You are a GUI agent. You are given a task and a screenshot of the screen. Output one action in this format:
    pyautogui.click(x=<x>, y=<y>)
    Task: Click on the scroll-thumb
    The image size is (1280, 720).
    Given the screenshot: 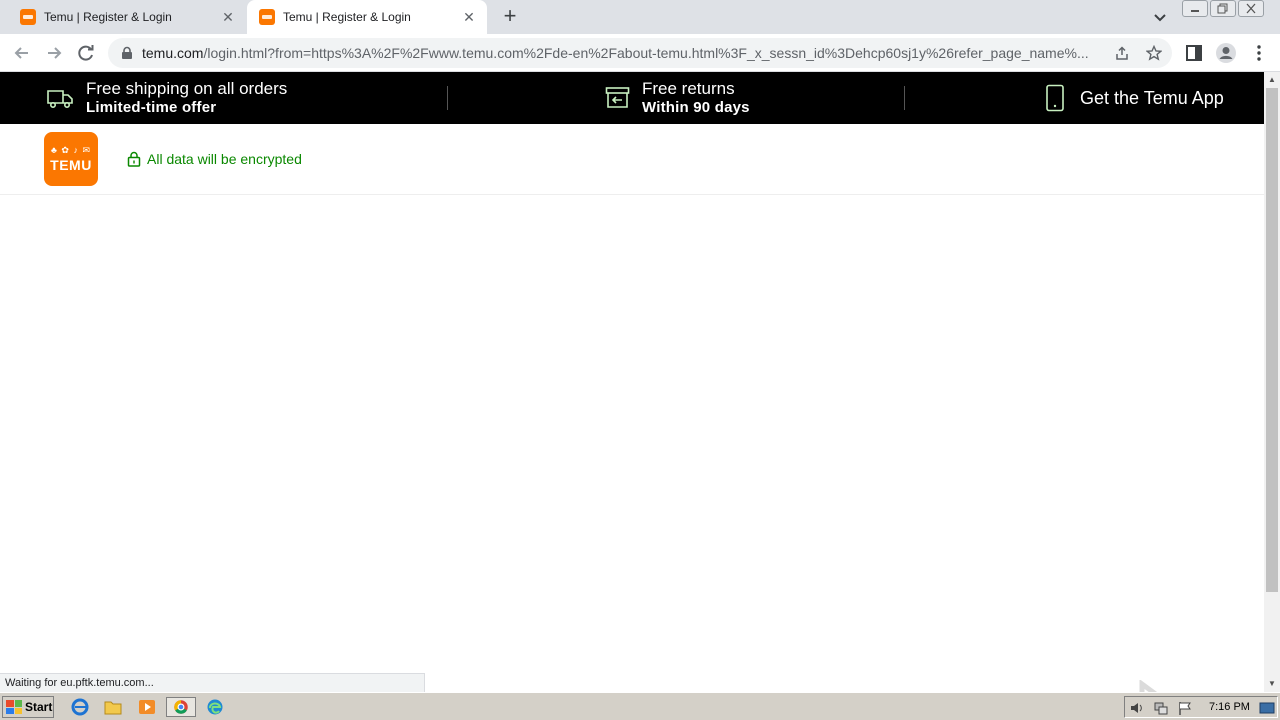 What is the action you would take?
    pyautogui.click(x=1272, y=340)
    